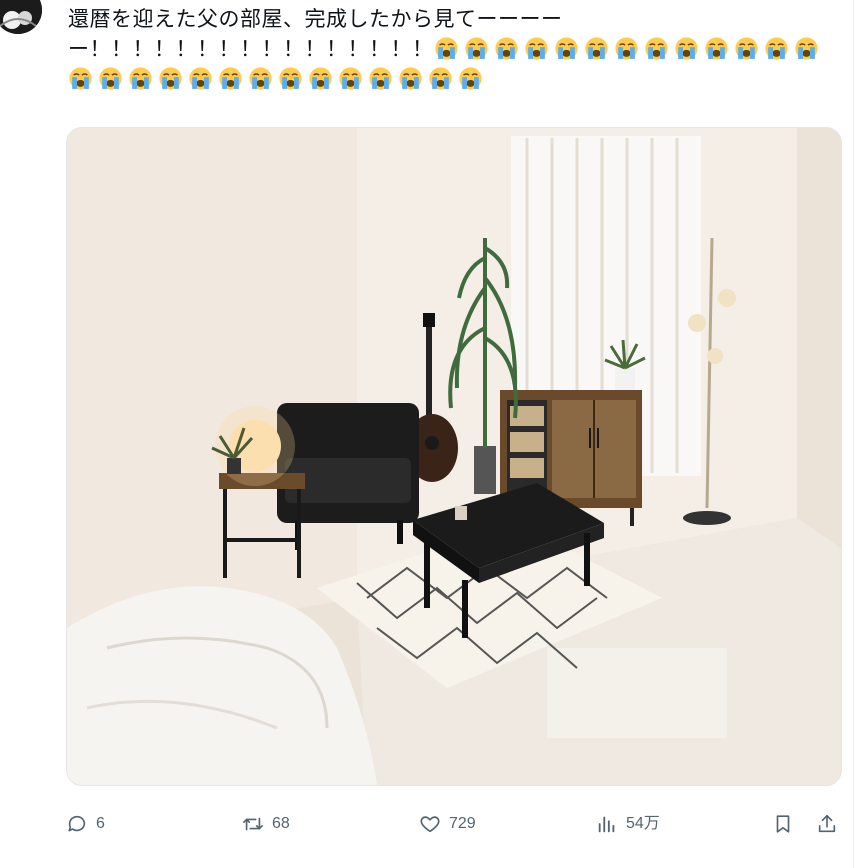  What do you see at coordinates (643, 823) in the screenshot?
I see `views-count: 54万` at bounding box center [643, 823].